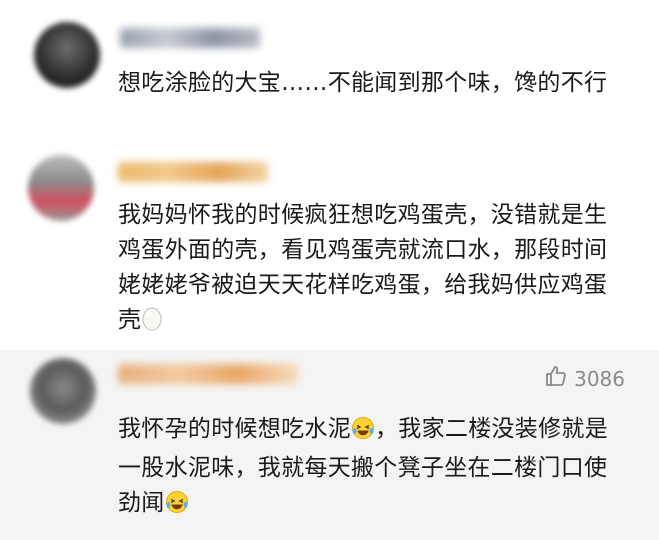  What do you see at coordinates (152, 323) in the screenshot?
I see `egg-icon` at bounding box center [152, 323].